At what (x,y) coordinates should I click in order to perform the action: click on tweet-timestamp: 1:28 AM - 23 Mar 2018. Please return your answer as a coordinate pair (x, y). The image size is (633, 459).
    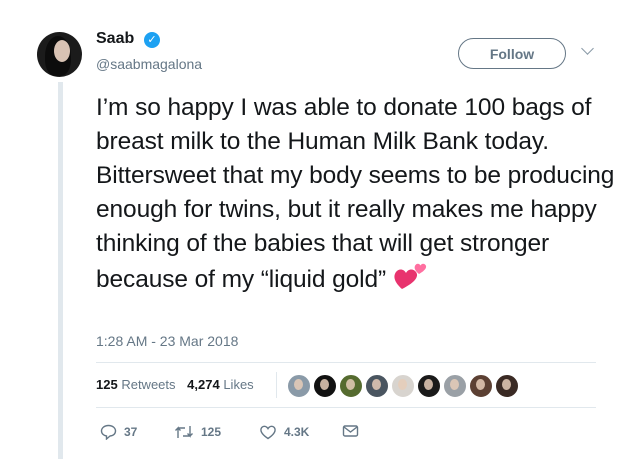
    Looking at the image, I should click on (167, 341).